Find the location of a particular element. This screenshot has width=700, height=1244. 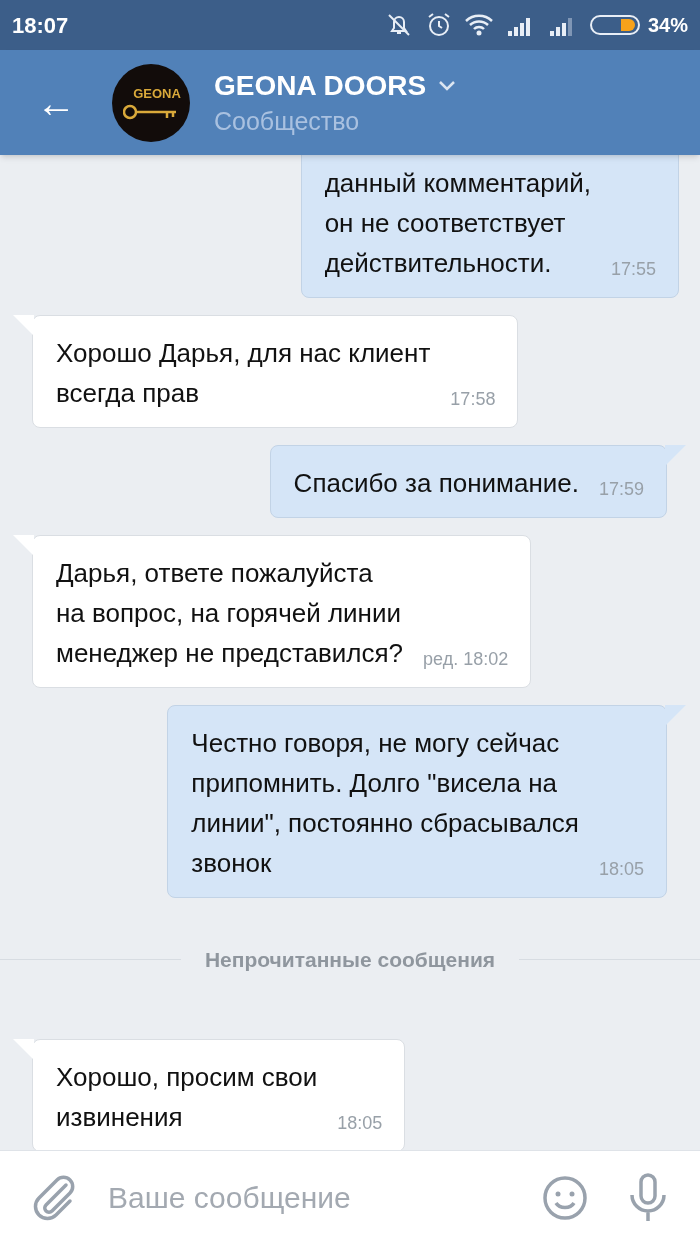

chat-subtitle: Сообщество is located at coordinates (287, 121).